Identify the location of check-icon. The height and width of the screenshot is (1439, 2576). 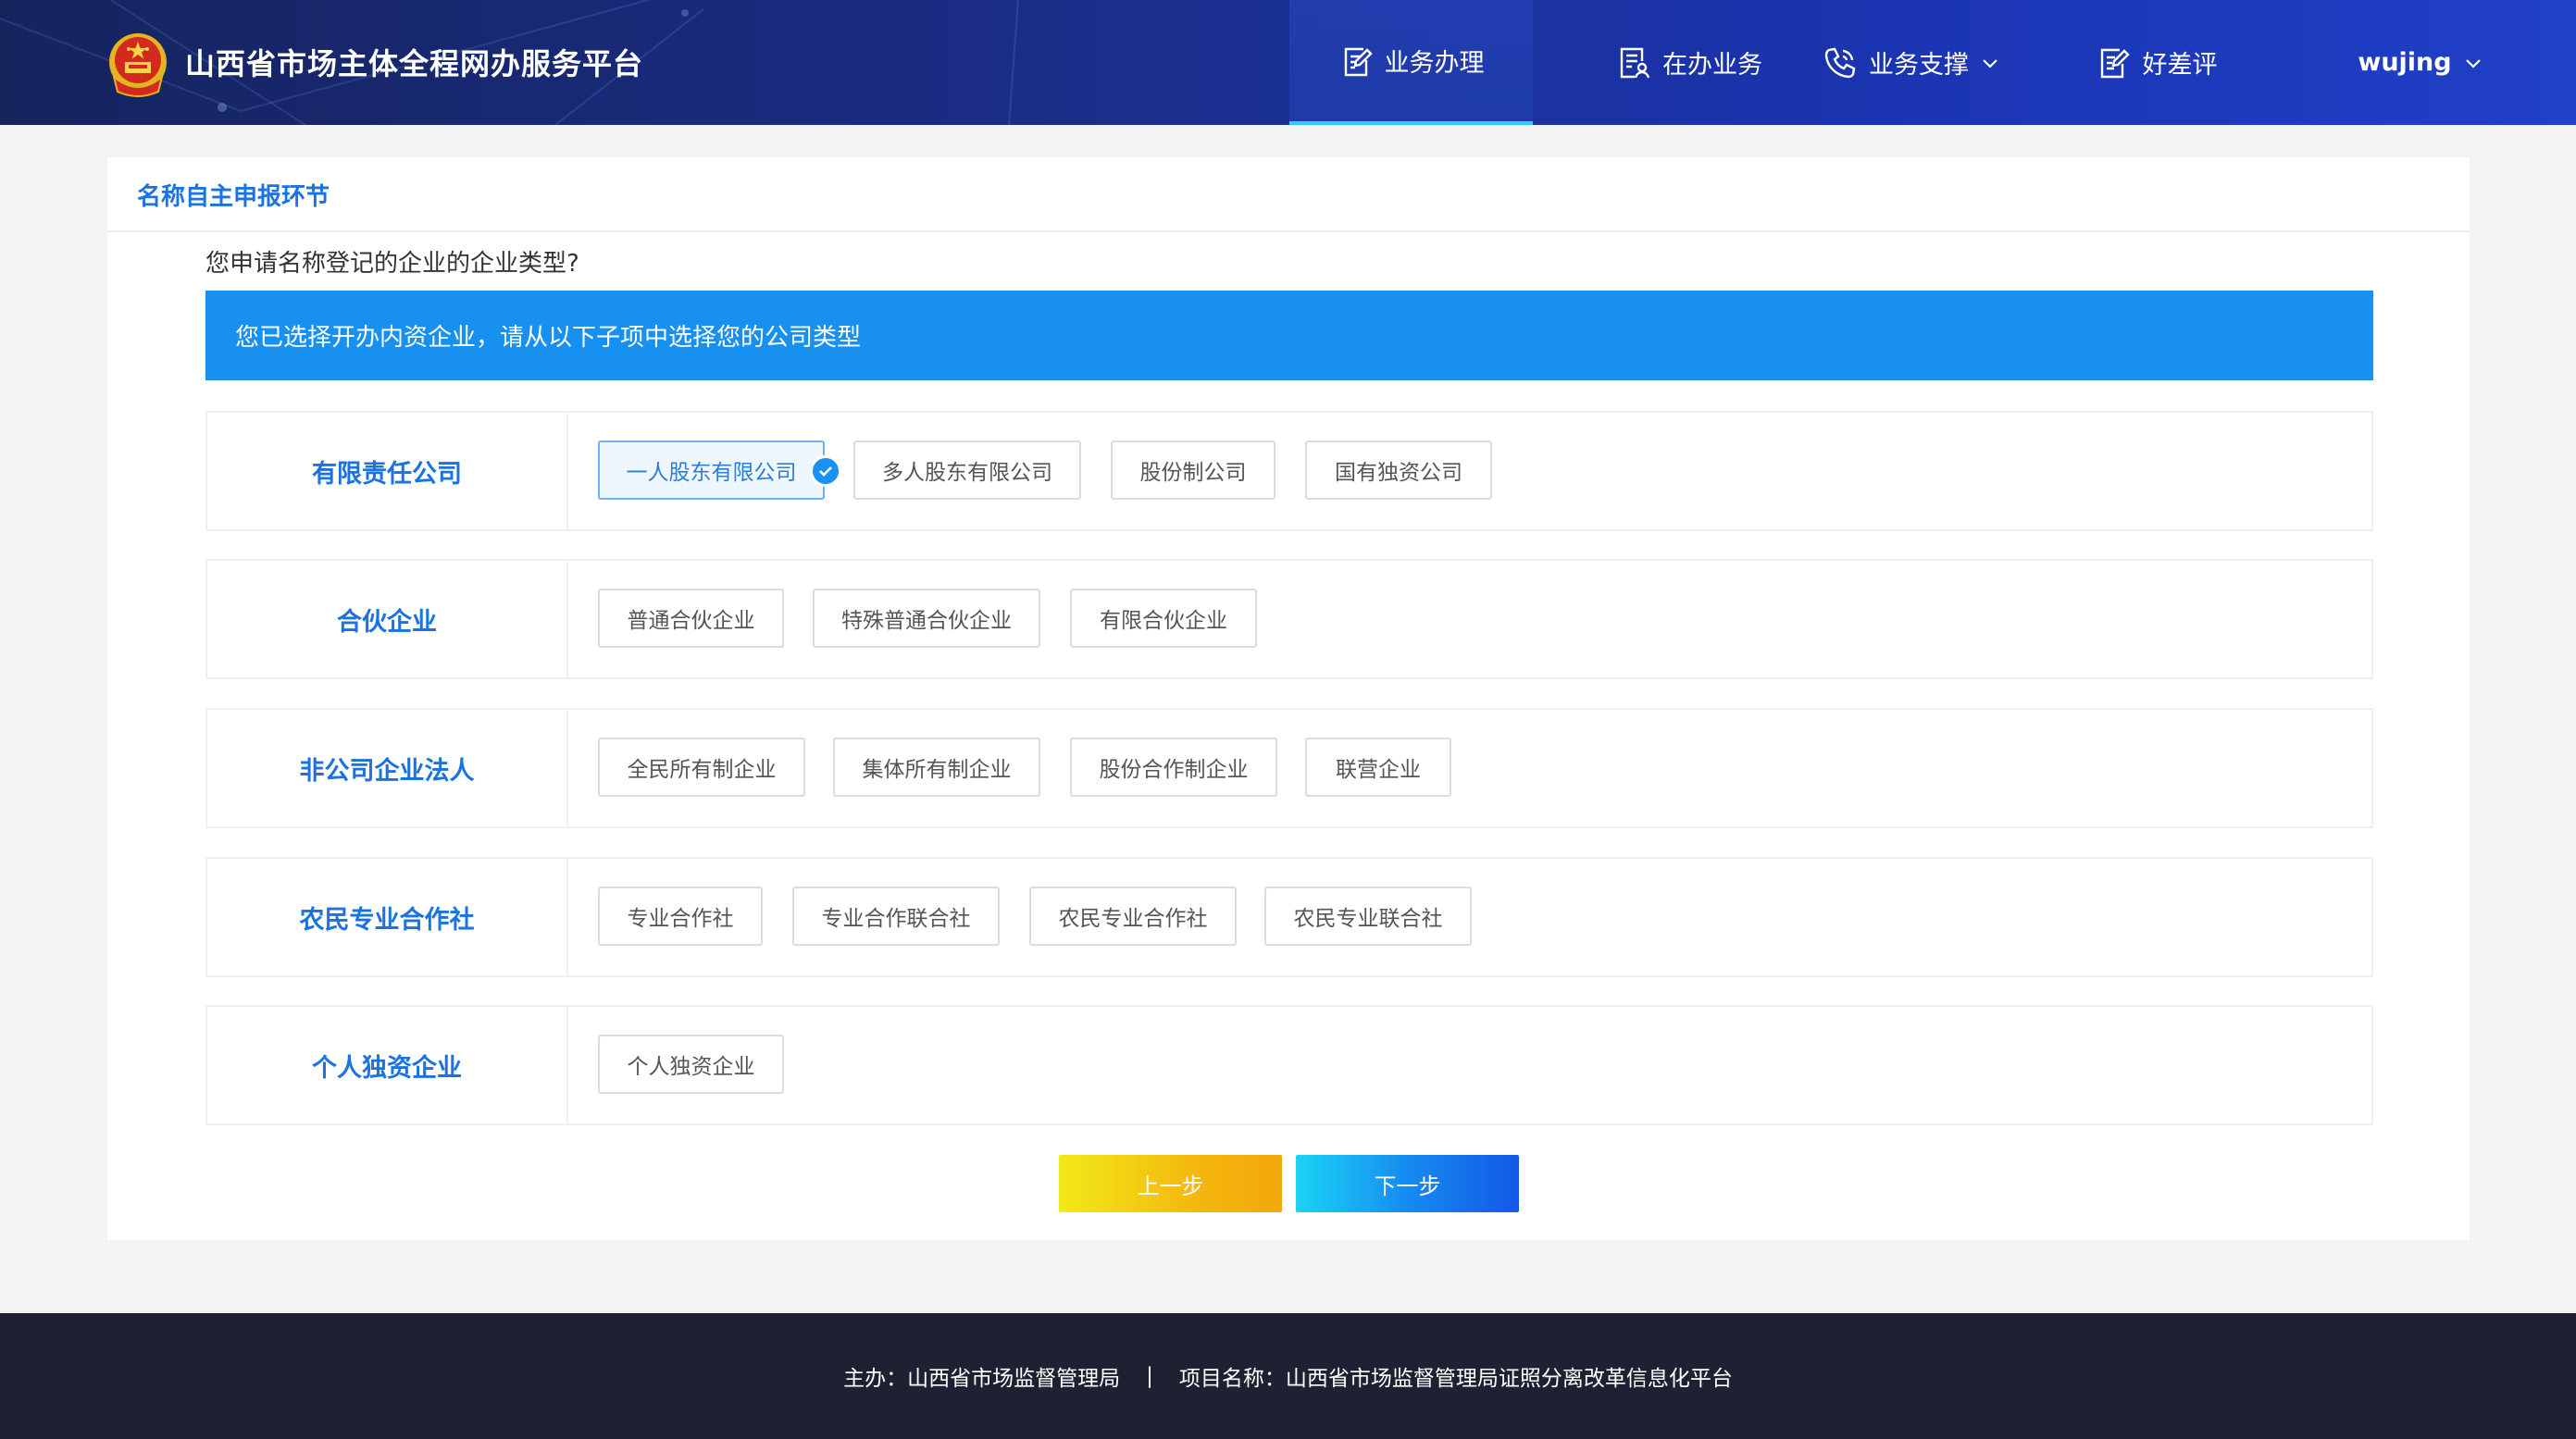
(825, 471).